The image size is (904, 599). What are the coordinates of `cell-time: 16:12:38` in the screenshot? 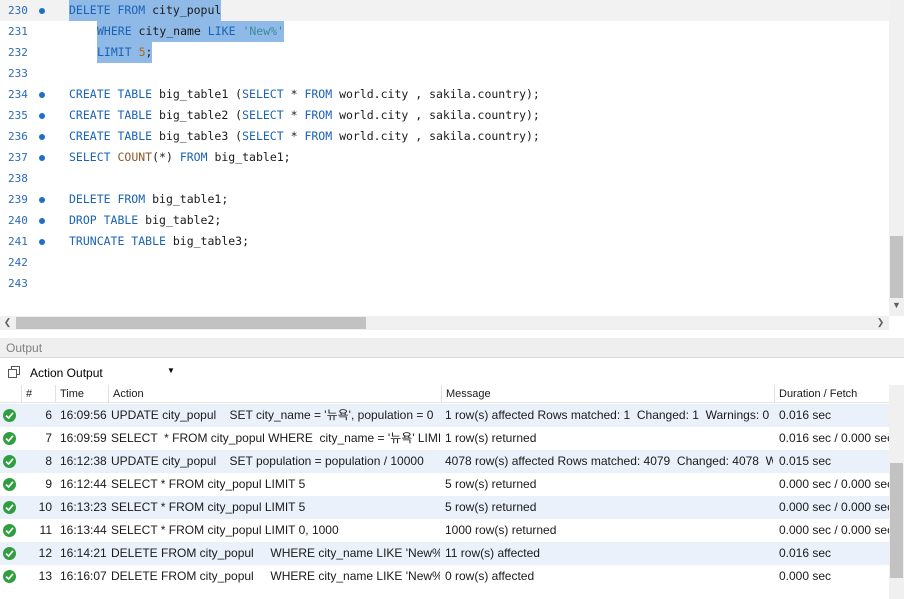 It's located at (83, 461).